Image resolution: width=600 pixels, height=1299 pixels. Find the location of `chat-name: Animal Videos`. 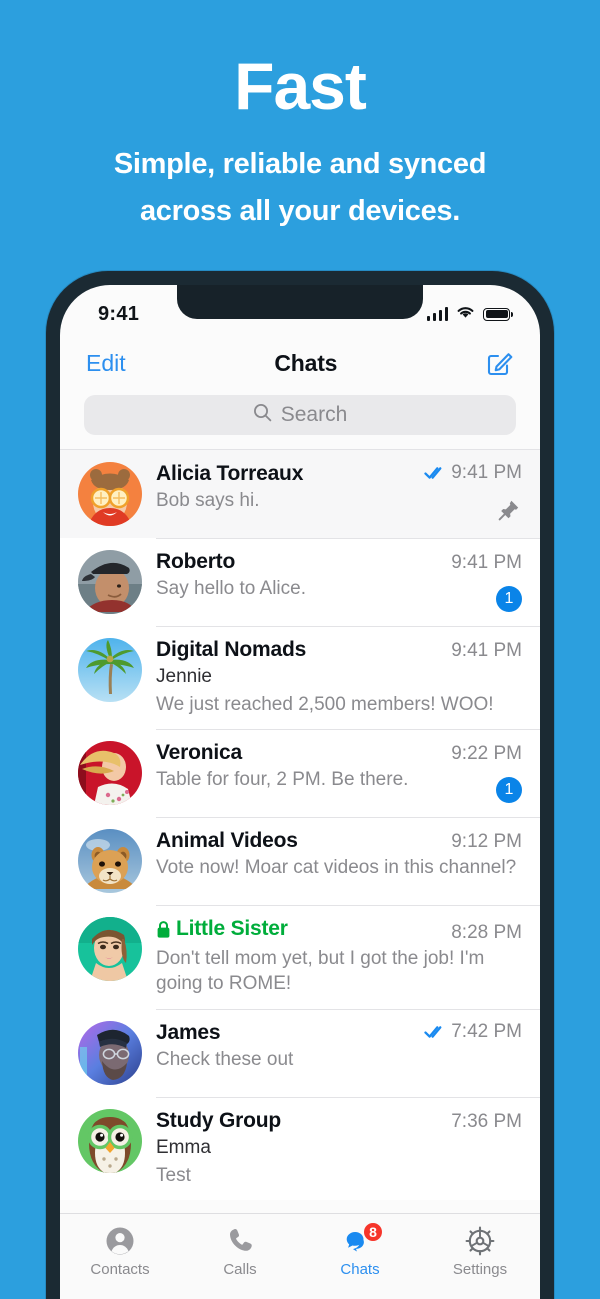

chat-name: Animal Videos is located at coordinates (227, 841).